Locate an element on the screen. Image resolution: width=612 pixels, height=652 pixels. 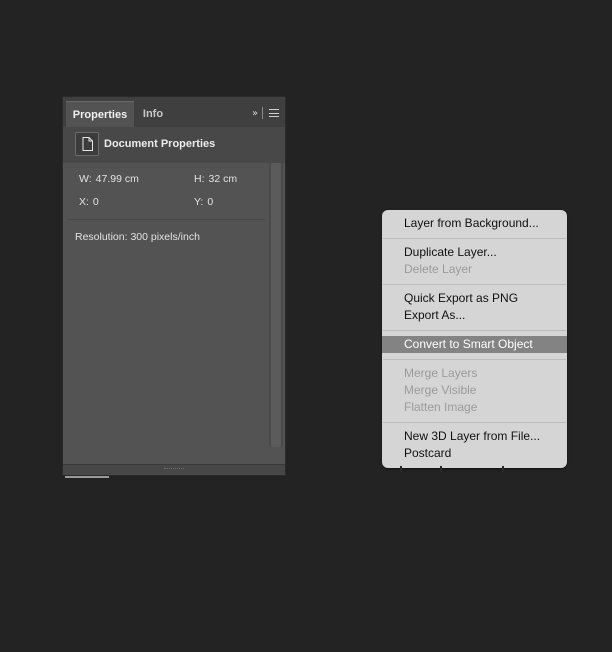
panel-scrollbar is located at coordinates (276, 305).